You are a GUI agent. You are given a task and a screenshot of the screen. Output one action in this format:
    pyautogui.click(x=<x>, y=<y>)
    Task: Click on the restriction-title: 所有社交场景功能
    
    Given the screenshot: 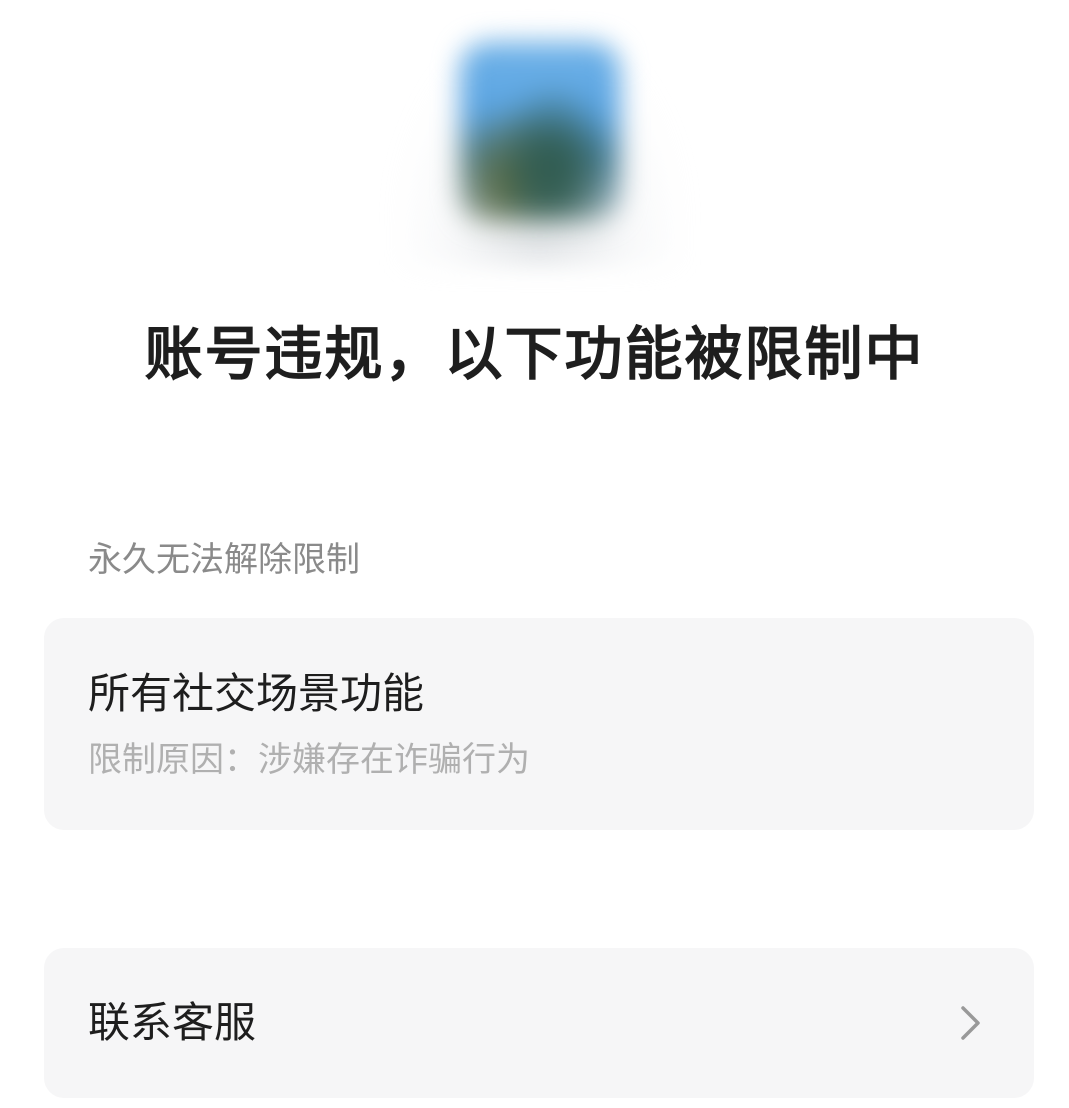 What is the action you would take?
    pyautogui.click(x=256, y=693)
    